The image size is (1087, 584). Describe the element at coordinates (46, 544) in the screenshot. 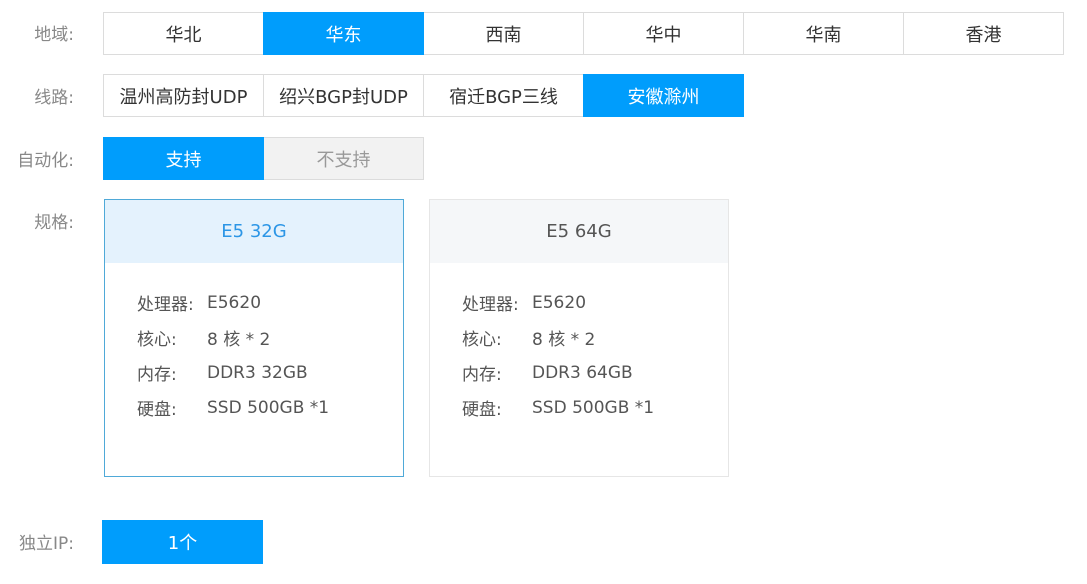

I see `ip-label: 独立IP:` at that location.